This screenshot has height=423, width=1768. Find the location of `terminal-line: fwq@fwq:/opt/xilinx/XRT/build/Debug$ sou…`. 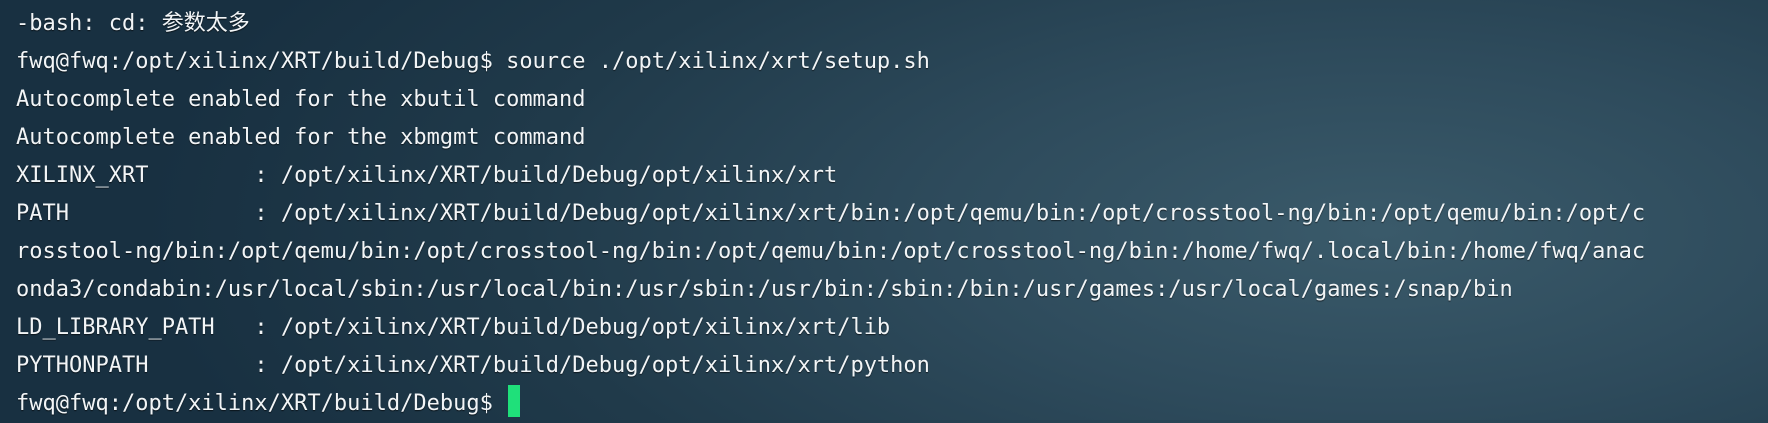

terminal-line: fwq@fwq:/opt/xilinx/XRT/build/Debug$ sou… is located at coordinates (473, 61).